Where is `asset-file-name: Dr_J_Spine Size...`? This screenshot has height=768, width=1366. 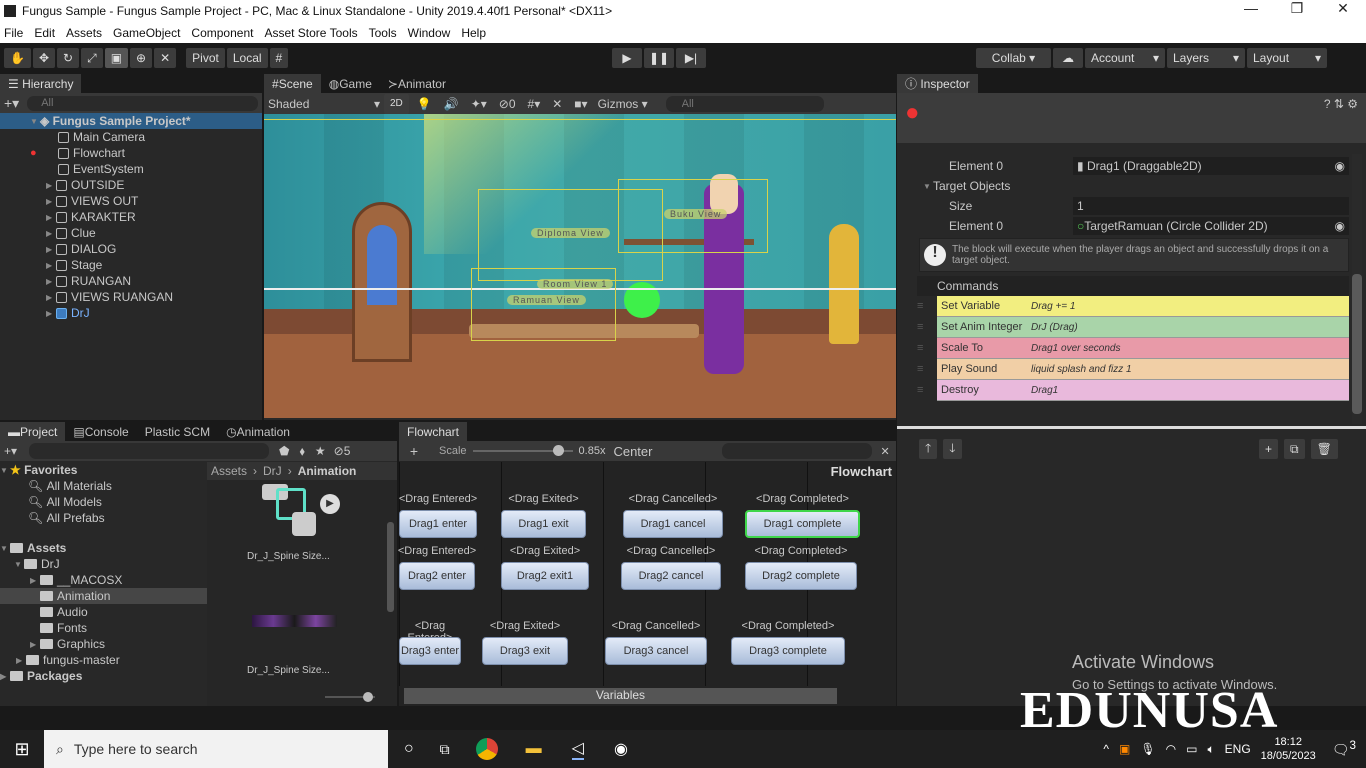 asset-file-name: Dr_J_Spine Size... is located at coordinates (288, 556).